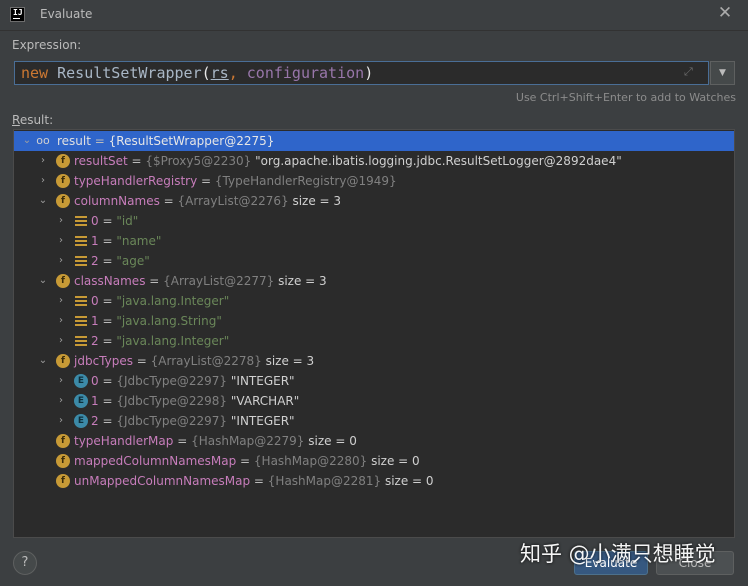  What do you see at coordinates (17, 14) in the screenshot?
I see `intellij-app-icon: IJ` at bounding box center [17, 14].